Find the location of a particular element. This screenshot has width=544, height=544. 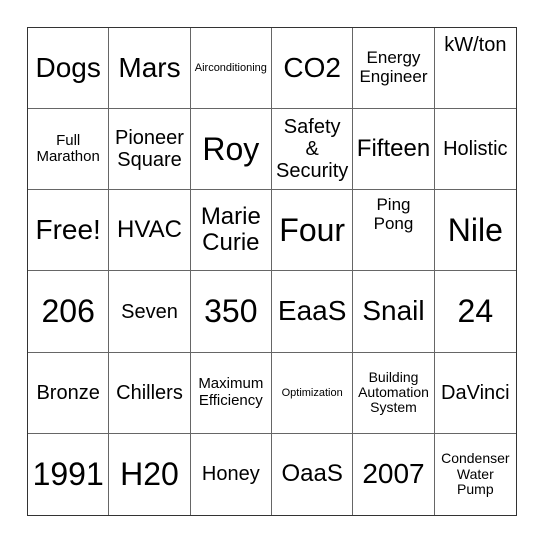

bingo-cell: Roy is located at coordinates (231, 150).